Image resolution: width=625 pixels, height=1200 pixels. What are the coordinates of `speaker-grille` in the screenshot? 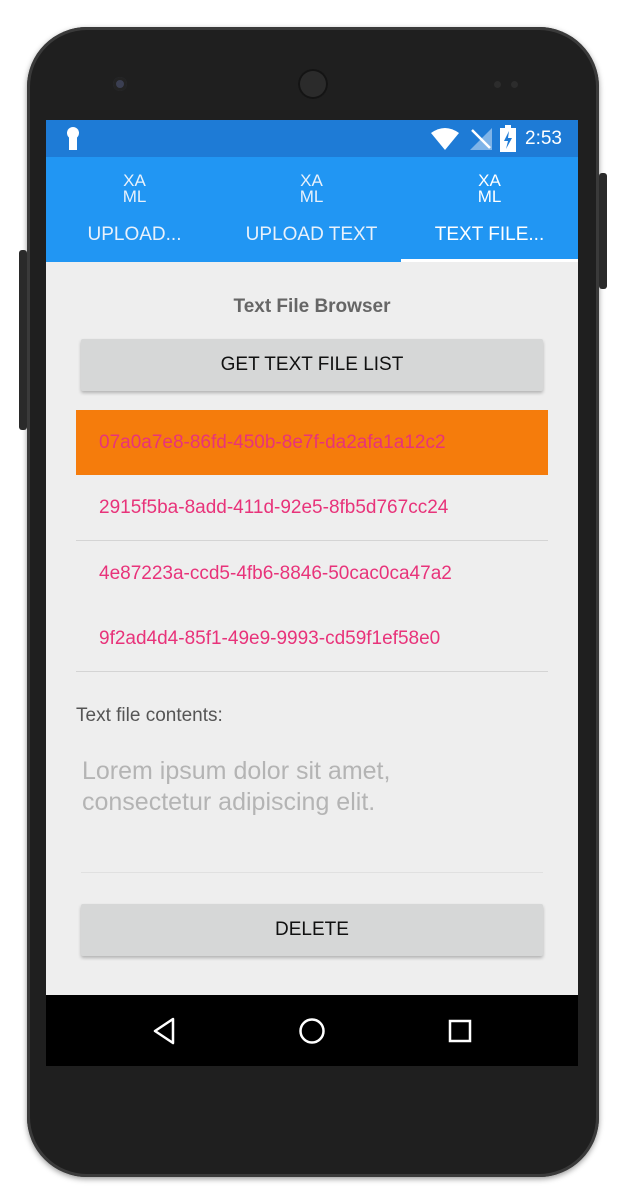 It's located at (313, 84).